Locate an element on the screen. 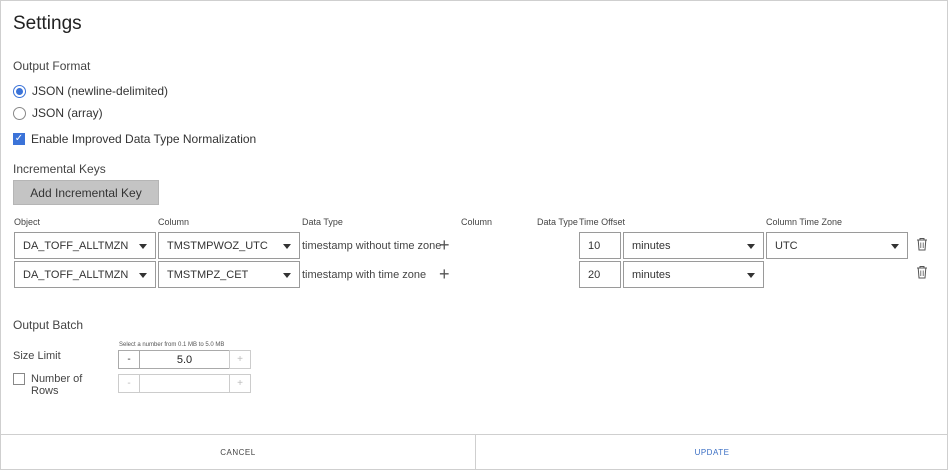 This screenshot has width=948, height=470. incremental-keys-label: Incremental Keys is located at coordinates (59, 169).